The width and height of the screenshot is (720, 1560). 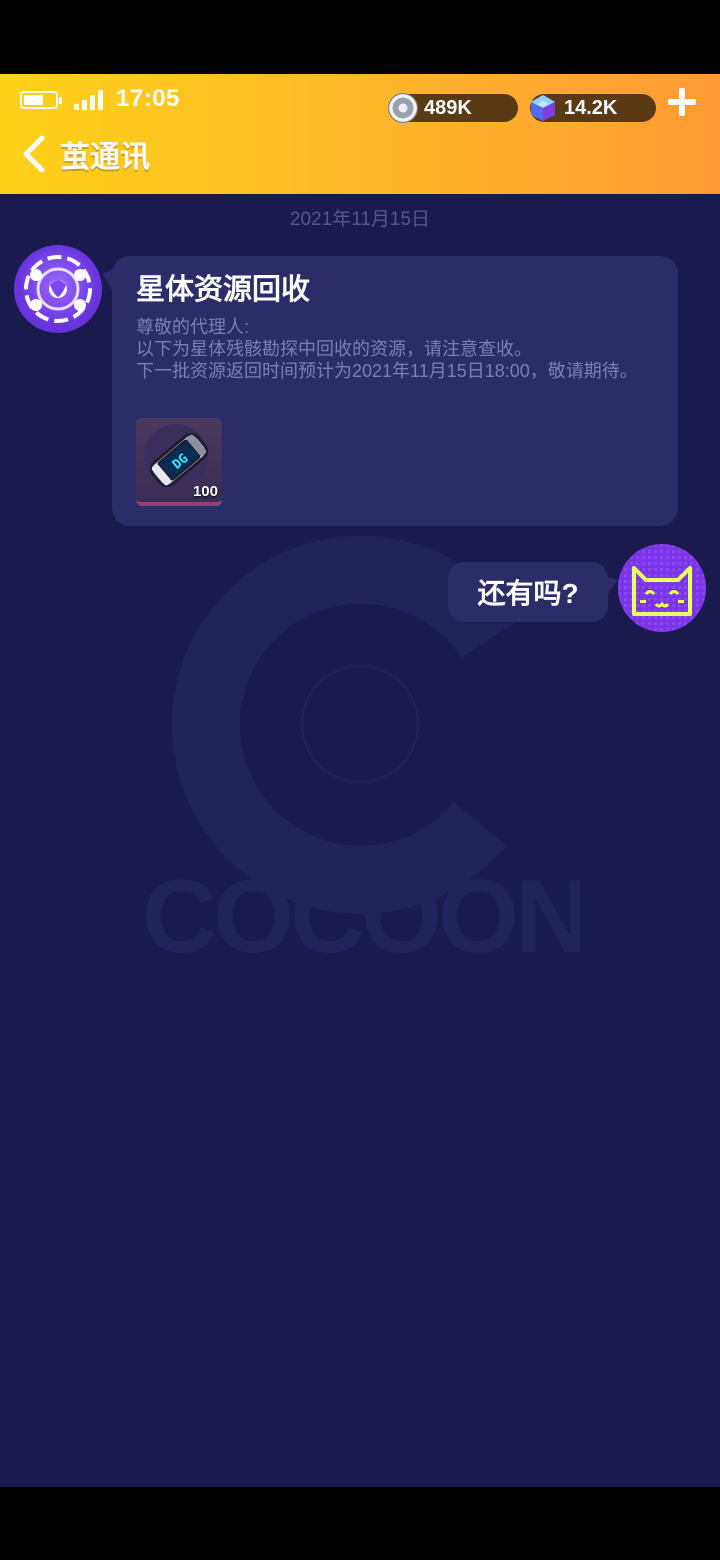 I want to click on svg-text: COCOON, so click(x=361, y=911).